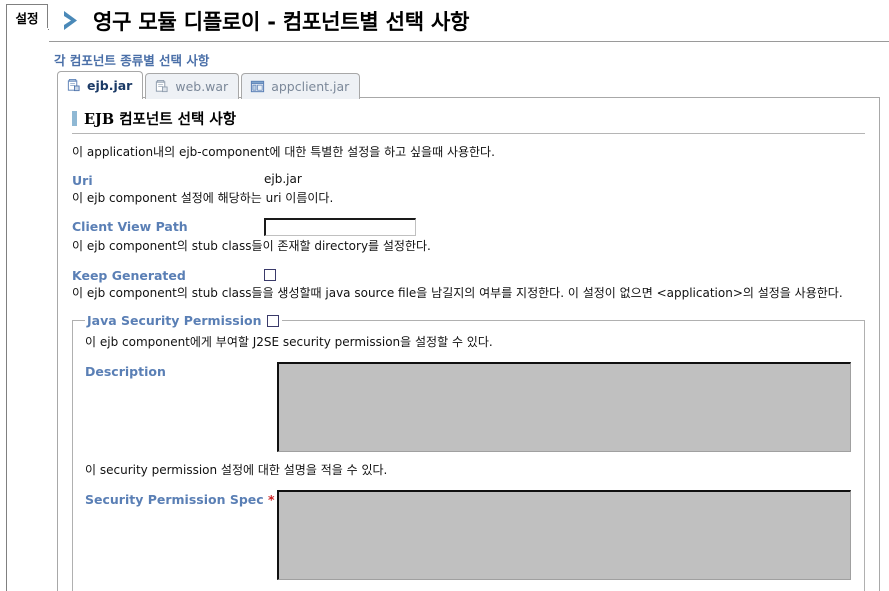  I want to click on tab-ejb-jar-label: ejb.jar, so click(110, 85).